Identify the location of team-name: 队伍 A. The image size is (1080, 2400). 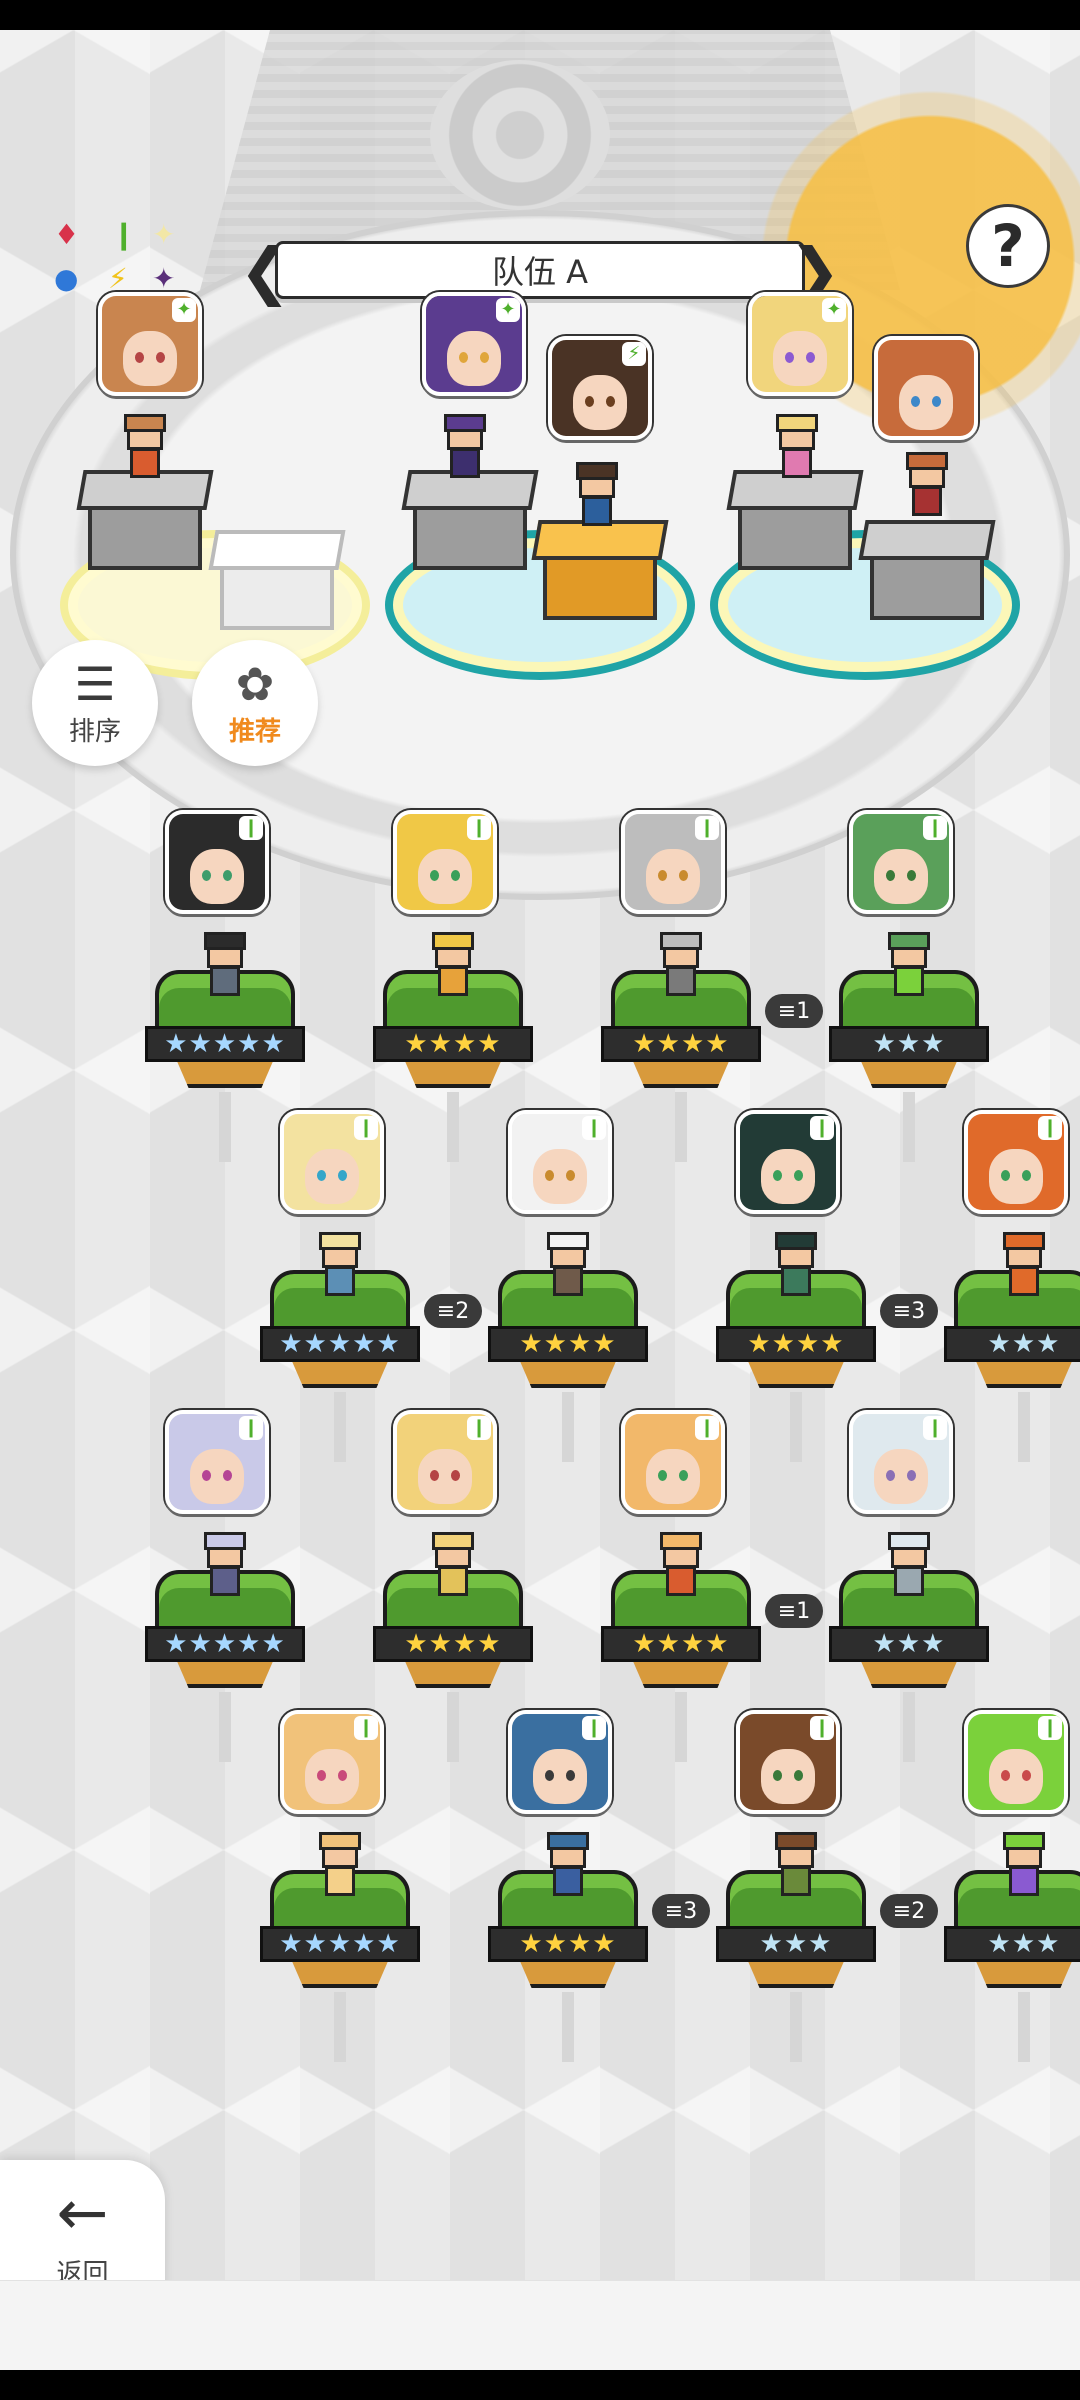
(540, 272).